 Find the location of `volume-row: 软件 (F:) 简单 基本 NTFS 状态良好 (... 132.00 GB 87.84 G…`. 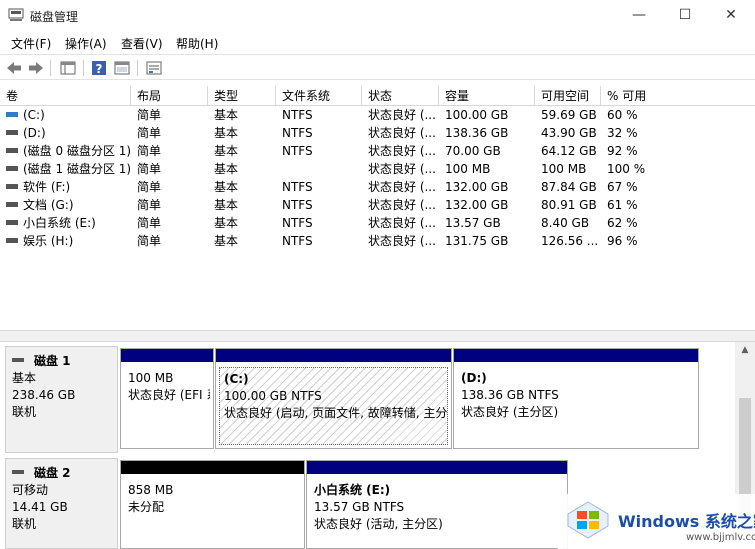

volume-row: 软件 (F:) 简单 基本 NTFS 状态良好 (... 132.00 GB 87.84 G… is located at coordinates (377, 187).